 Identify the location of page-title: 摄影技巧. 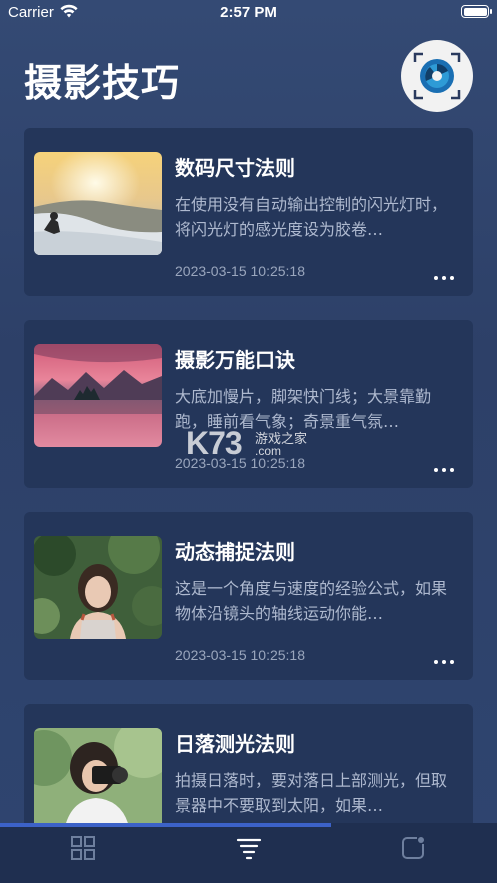
(102, 83).